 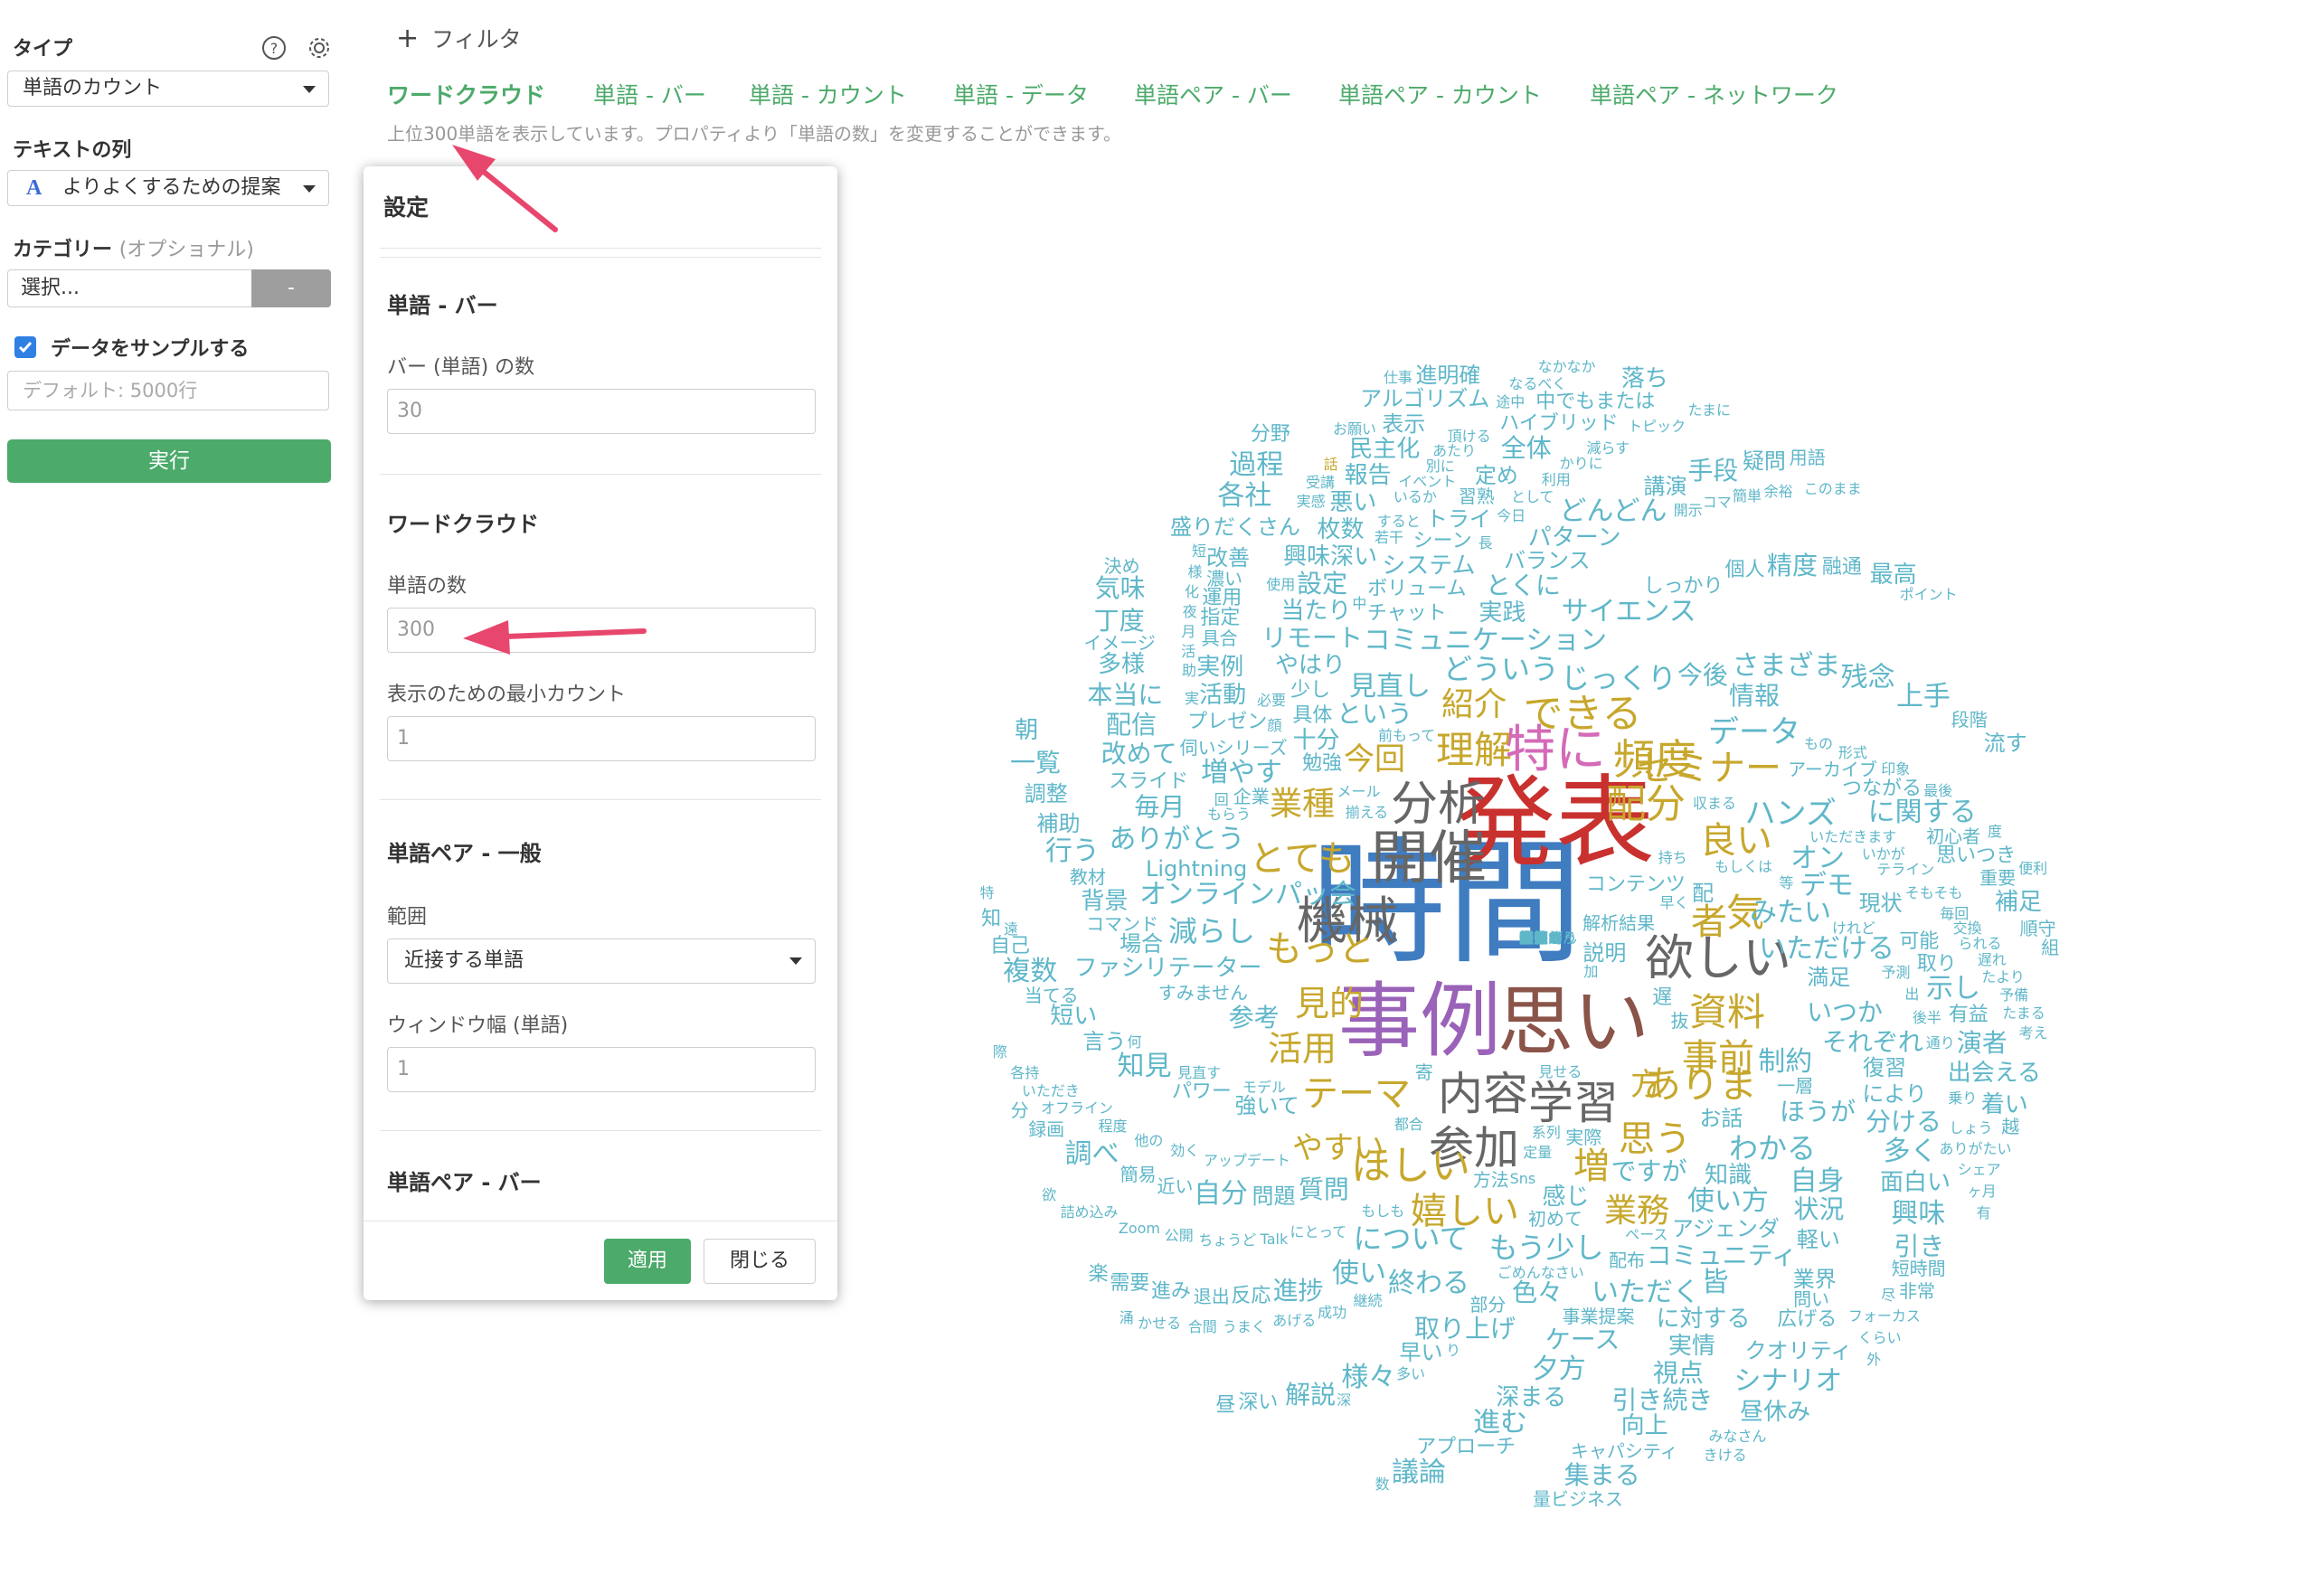 I want to click on sample-label: データをサンプルする, so click(x=151, y=349).